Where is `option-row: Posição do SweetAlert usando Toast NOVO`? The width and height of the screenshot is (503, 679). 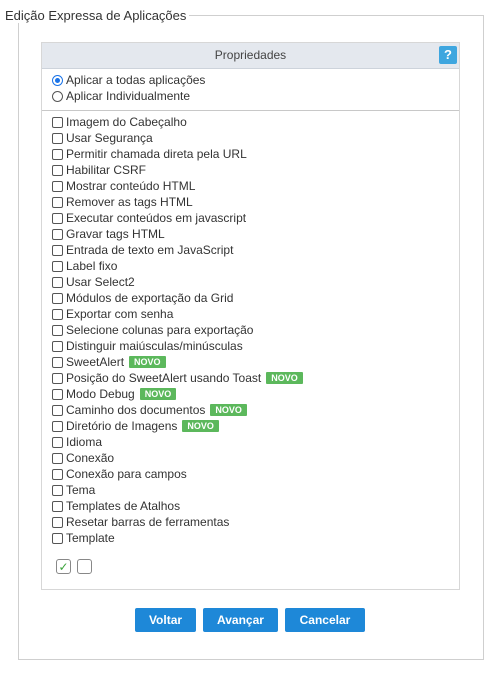
option-row: Posição do SweetAlert usando Toast NOVO is located at coordinates (255, 378).